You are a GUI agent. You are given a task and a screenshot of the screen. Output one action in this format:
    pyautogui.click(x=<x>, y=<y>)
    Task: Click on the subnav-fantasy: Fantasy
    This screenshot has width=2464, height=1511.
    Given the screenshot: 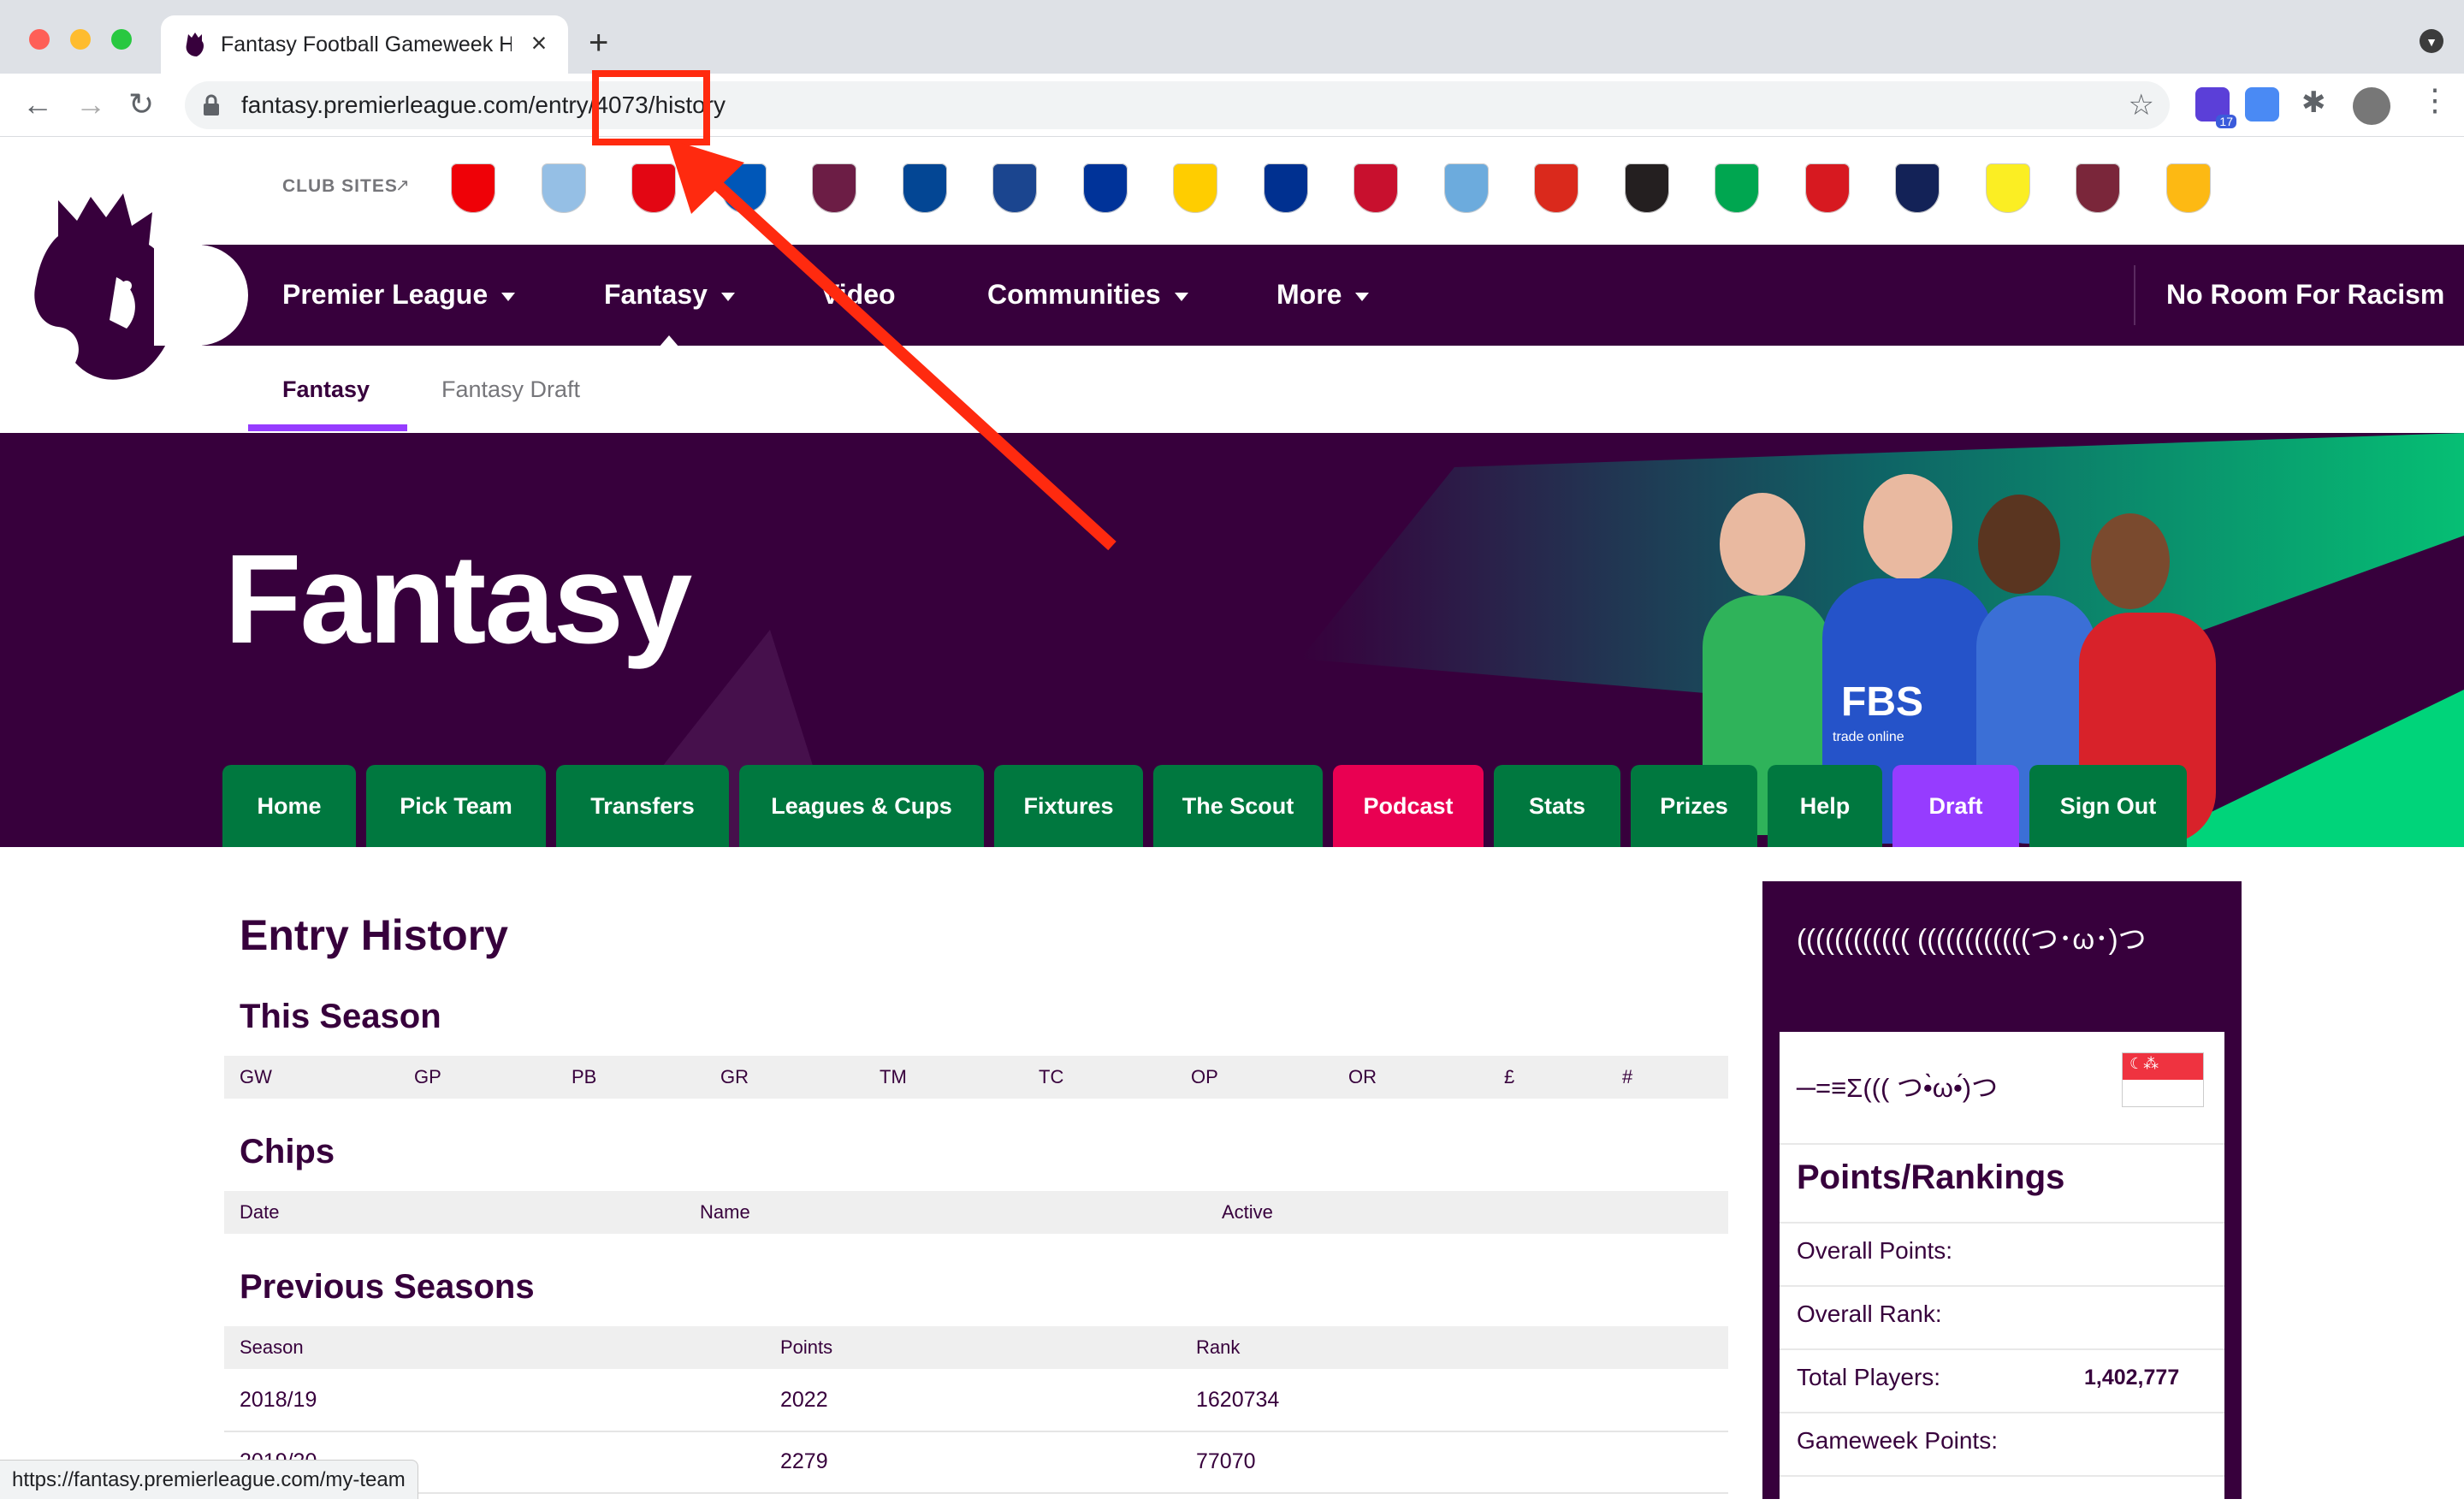 What is the action you would take?
    pyautogui.click(x=326, y=389)
    